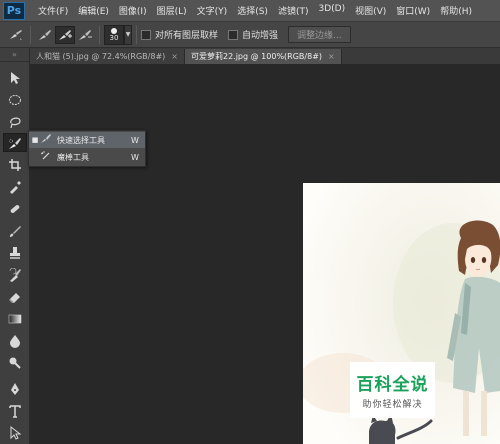 The height and width of the screenshot is (444, 500). Describe the element at coordinates (101, 56) in the screenshot. I see `tab-label: 人和猫 (5).jpg @ 72.4%(RGB/8#)` at that location.